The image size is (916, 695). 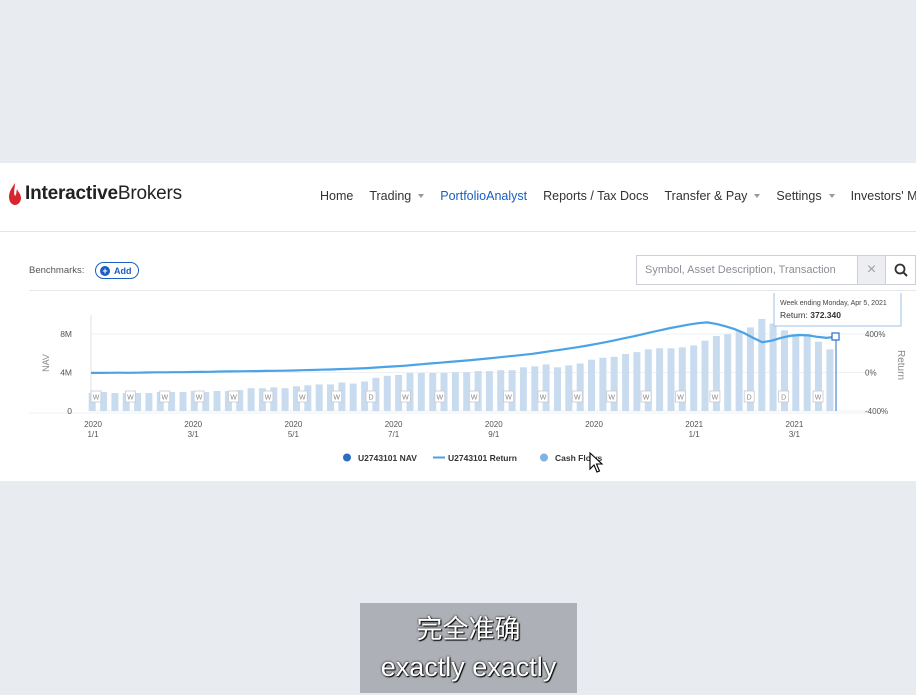 I want to click on tooltip-return-value: 372.340, so click(x=825, y=315).